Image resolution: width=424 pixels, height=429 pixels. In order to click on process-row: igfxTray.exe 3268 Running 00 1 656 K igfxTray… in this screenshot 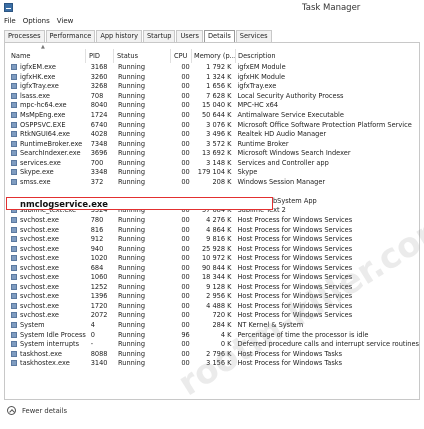, I will do `click(212, 87)`.